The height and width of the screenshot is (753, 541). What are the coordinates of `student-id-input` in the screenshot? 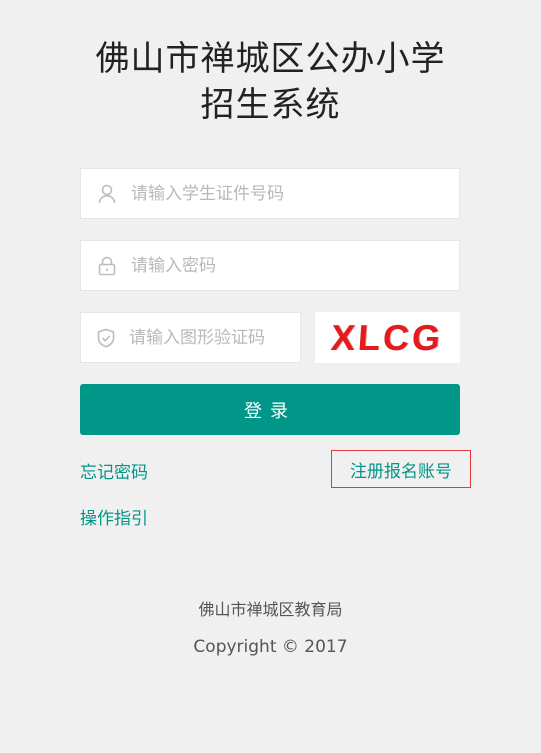 It's located at (295, 193).